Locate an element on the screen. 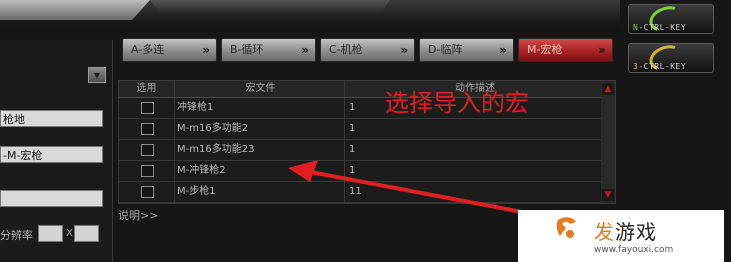 This screenshot has width=731, height=262. table-scrollbar: ▲ ▼ is located at coordinates (608, 142).